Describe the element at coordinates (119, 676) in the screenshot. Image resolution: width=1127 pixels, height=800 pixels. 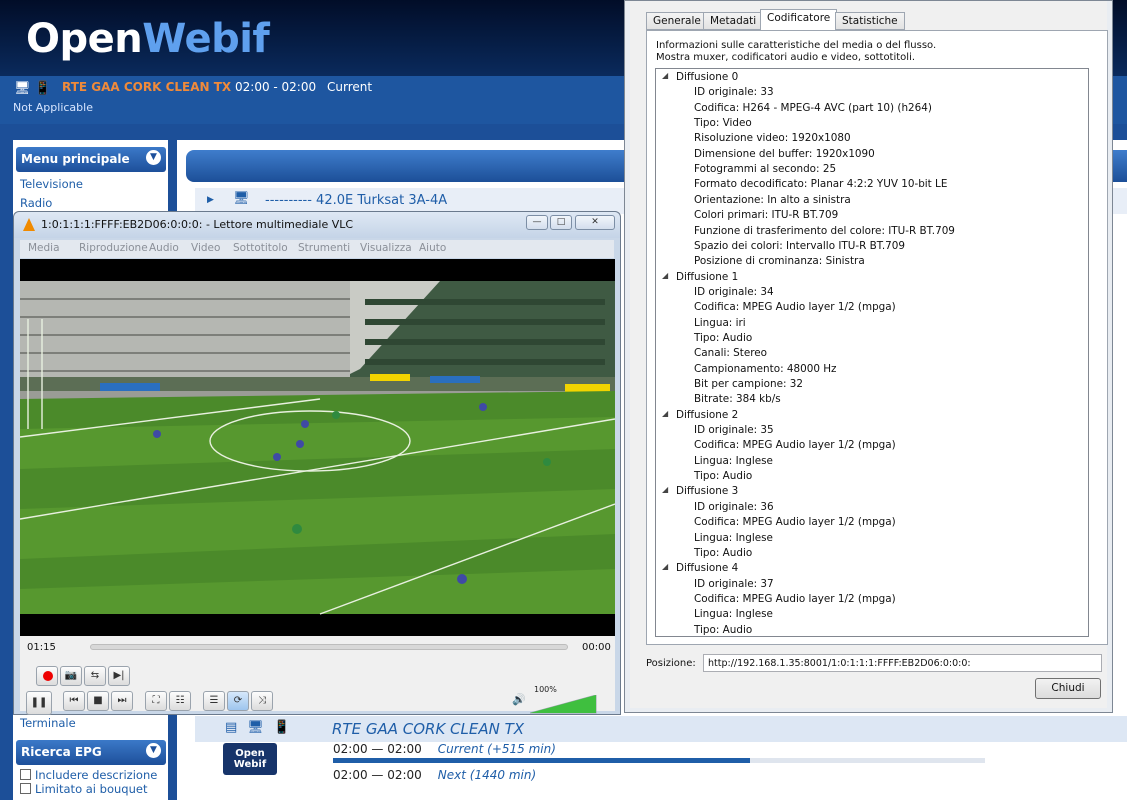
I see `frame-step-icon: ▶|` at that location.